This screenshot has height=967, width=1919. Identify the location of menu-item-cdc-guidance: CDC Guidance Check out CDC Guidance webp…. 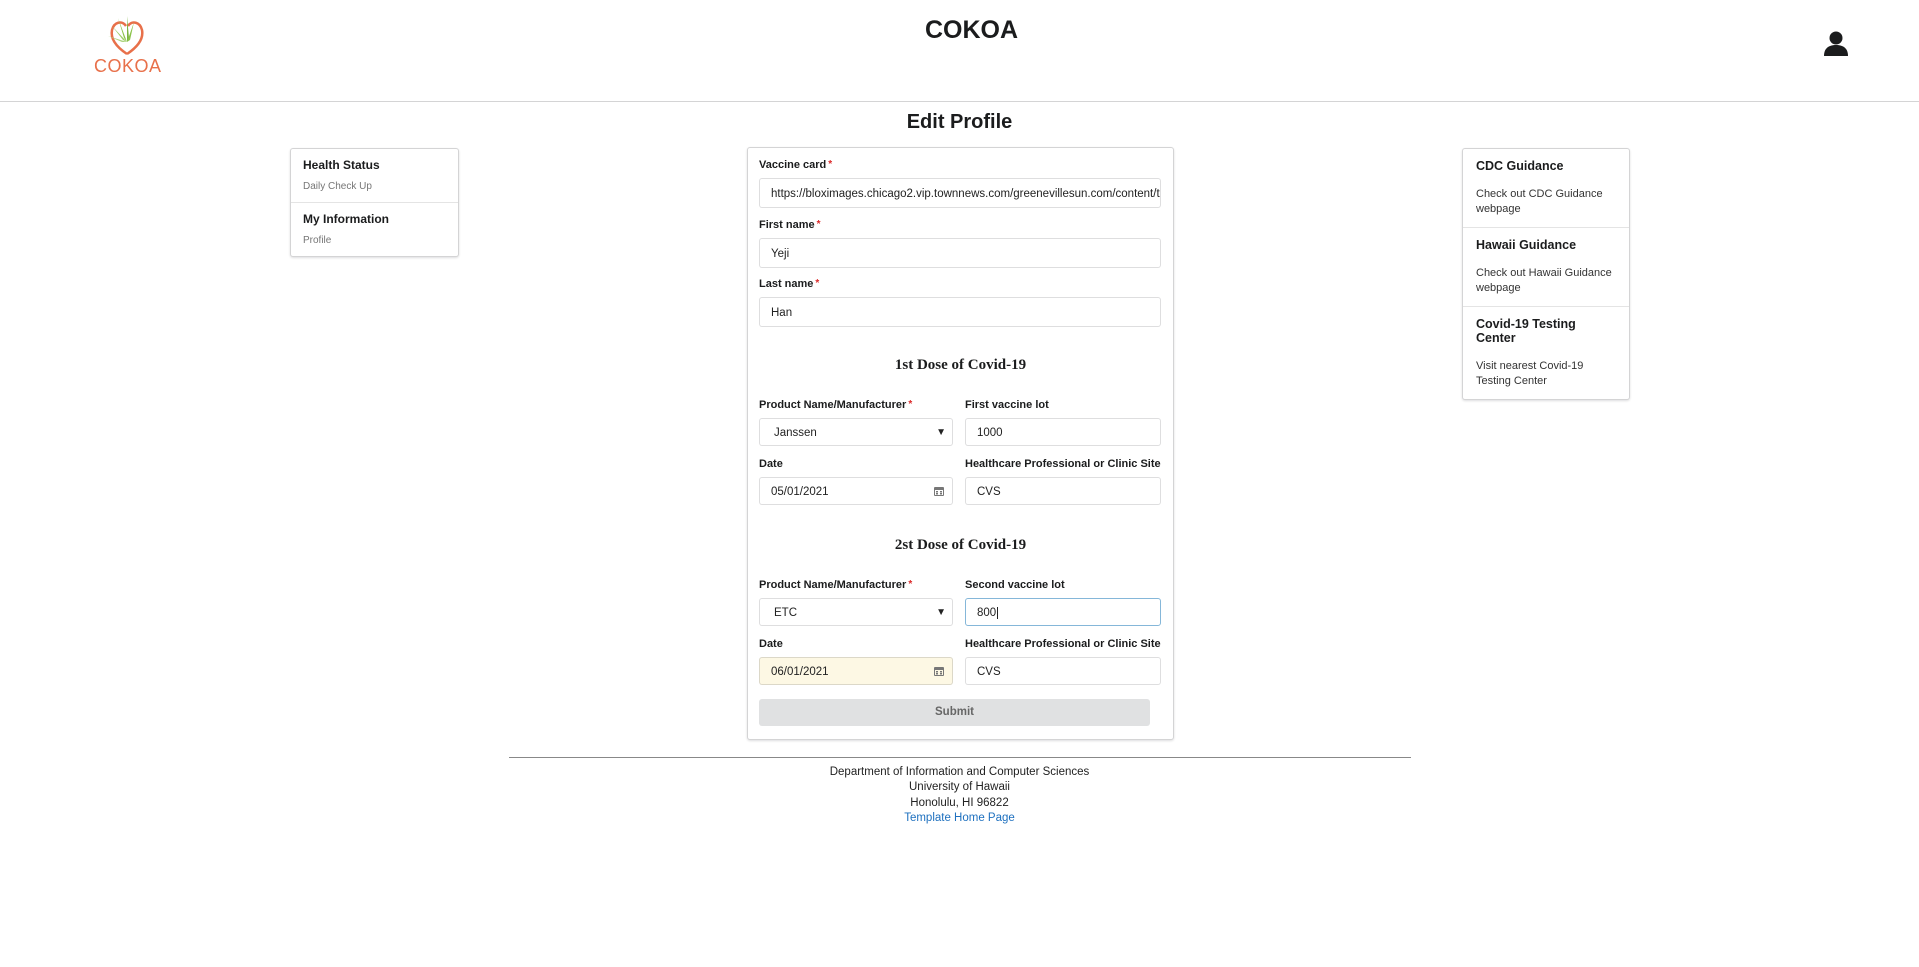
(1546, 188).